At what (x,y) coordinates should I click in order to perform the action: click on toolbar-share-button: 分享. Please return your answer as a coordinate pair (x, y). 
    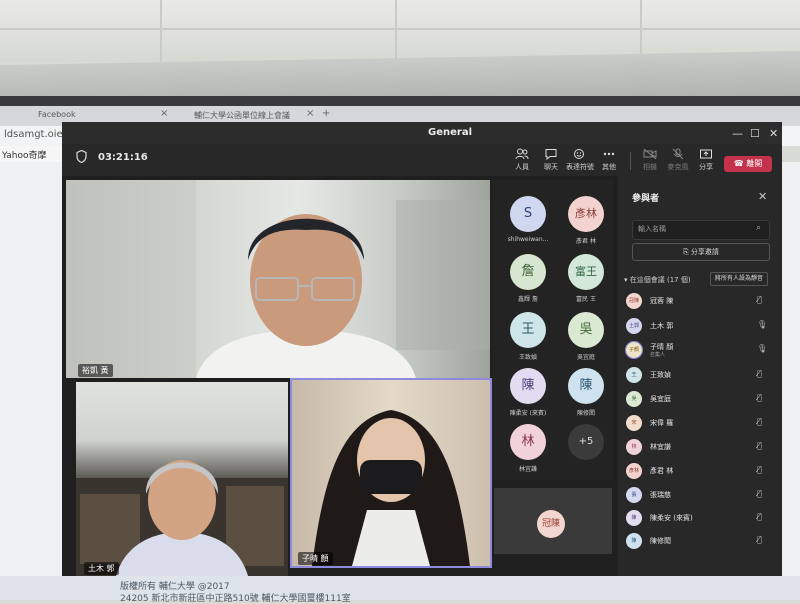
    Looking at the image, I should click on (706, 160).